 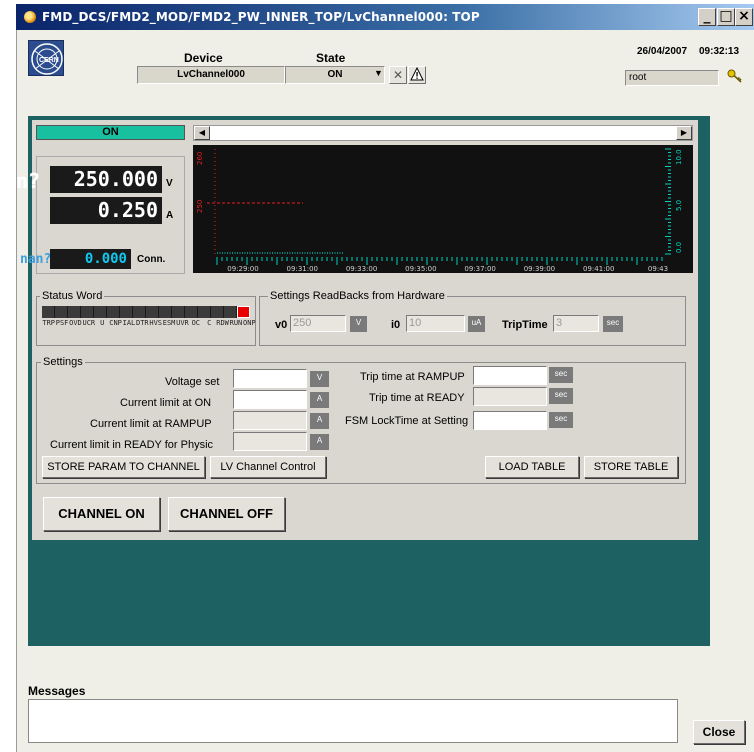 What do you see at coordinates (510, 375) in the screenshot?
I see `trip-rampup-input` at bounding box center [510, 375].